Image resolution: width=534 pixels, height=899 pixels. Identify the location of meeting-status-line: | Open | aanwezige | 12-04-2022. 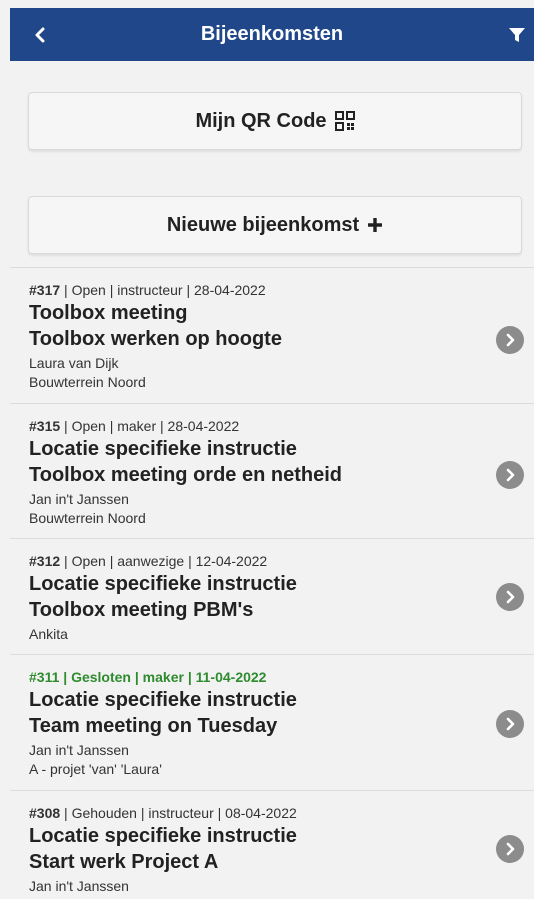
(164, 561).